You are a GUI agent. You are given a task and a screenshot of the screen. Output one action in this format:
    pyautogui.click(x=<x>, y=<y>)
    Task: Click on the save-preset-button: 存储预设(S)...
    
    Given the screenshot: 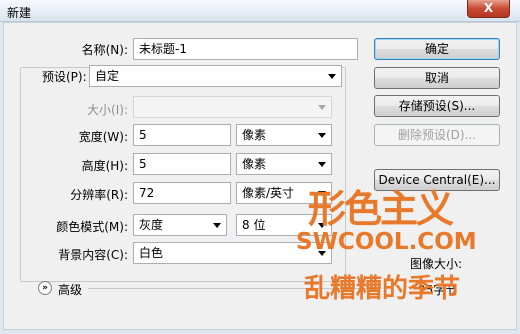 What is the action you would take?
    pyautogui.click(x=437, y=106)
    